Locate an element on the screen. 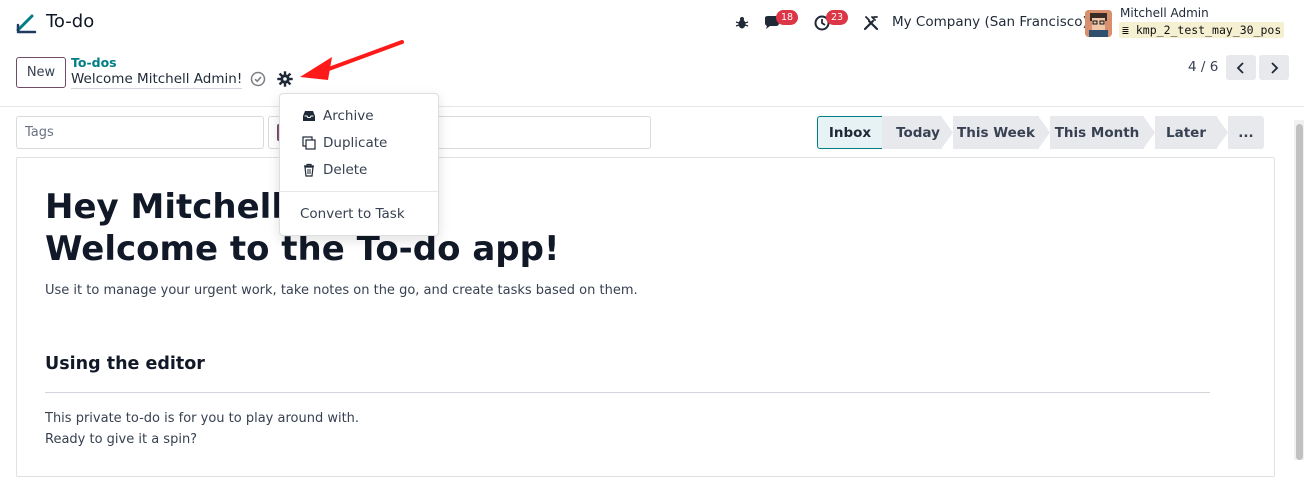 Image resolution: width=1304 pixels, height=477 pixels. user-avatar is located at coordinates (1098, 23).